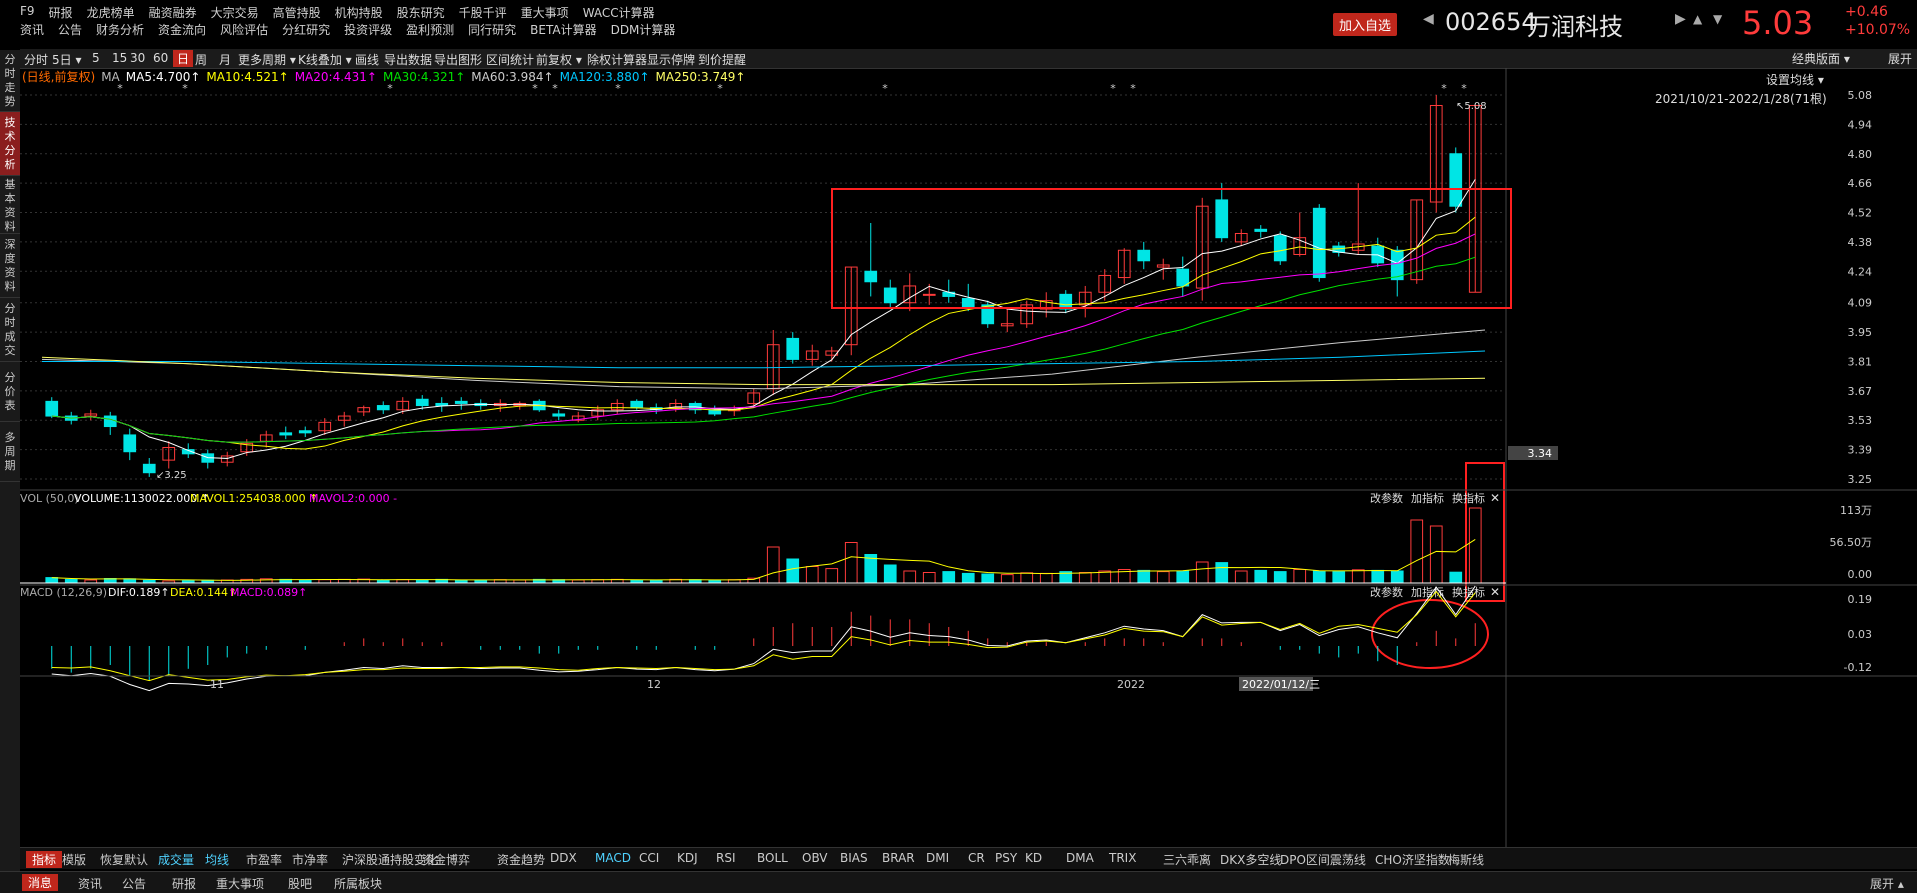  Describe the element at coordinates (61, 12) in the screenshot. I see `top-nav-link: 研报` at that location.